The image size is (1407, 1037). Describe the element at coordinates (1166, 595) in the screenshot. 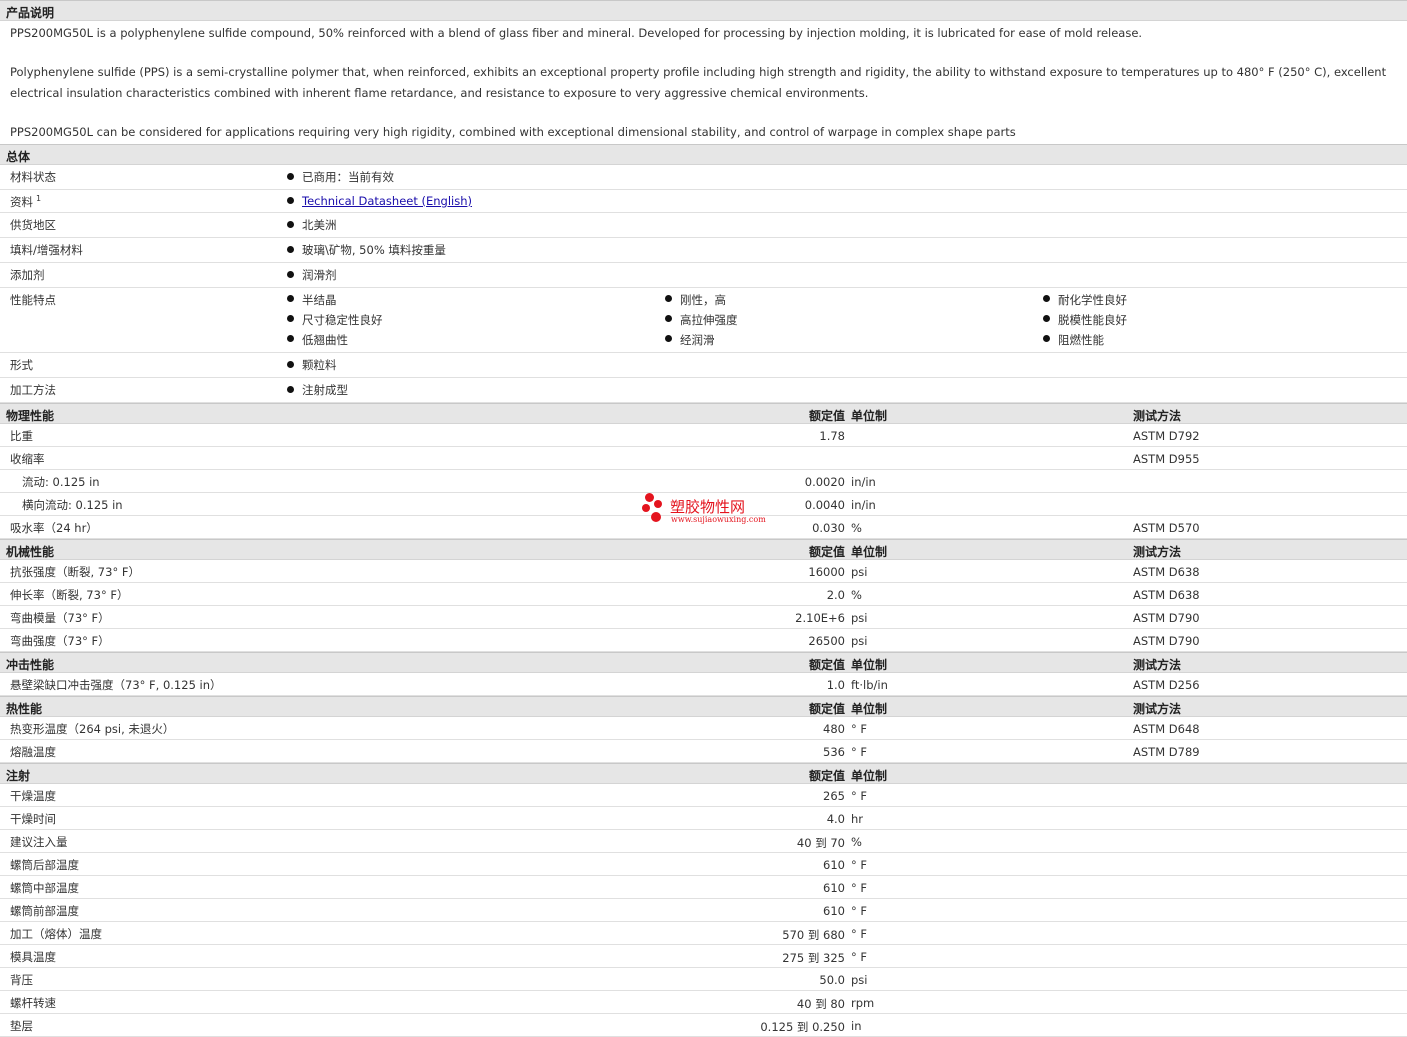

I see `property-test-method: ASTM D638` at that location.